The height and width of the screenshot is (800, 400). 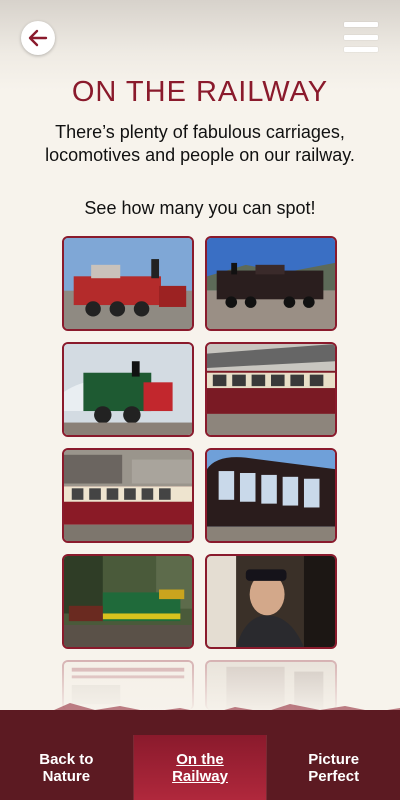 I want to click on gallery-photo-train-driver, so click(x=271, y=601).